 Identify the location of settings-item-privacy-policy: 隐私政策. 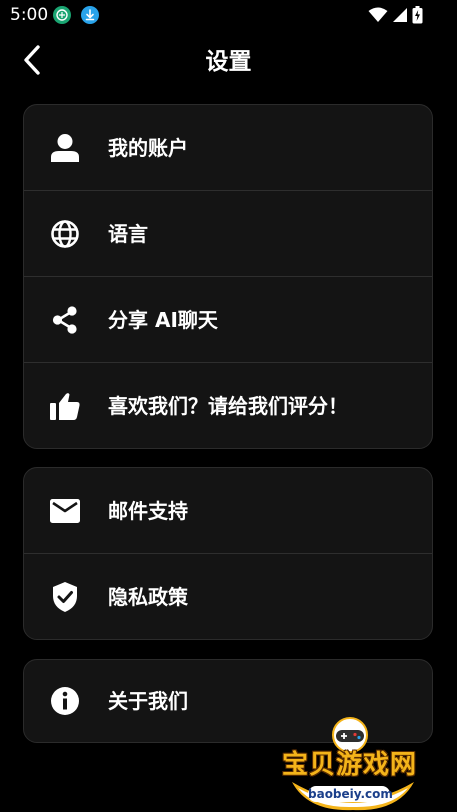
(228, 596).